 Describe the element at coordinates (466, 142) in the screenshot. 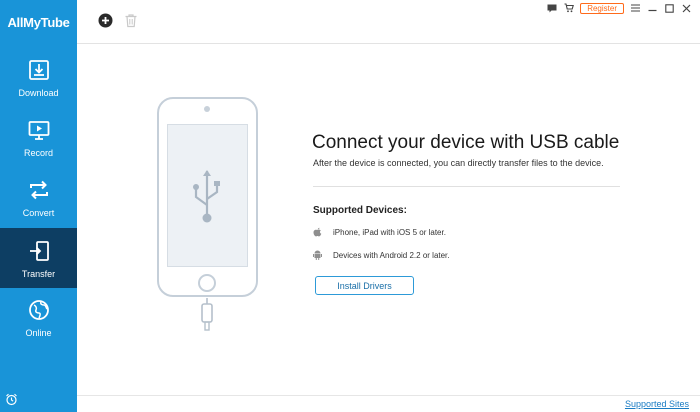

I see `page-title: Connect your device with USB cable` at that location.